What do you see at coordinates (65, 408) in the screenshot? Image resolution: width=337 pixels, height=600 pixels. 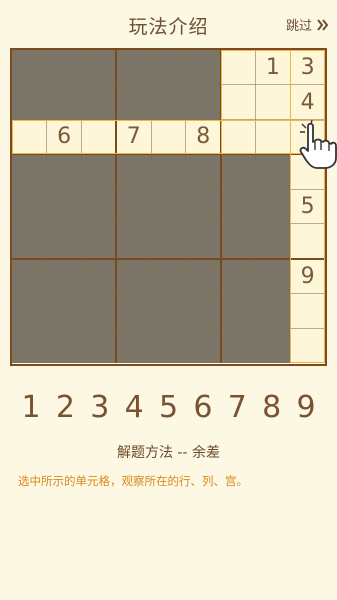 I see `number-key-2: 2` at bounding box center [65, 408].